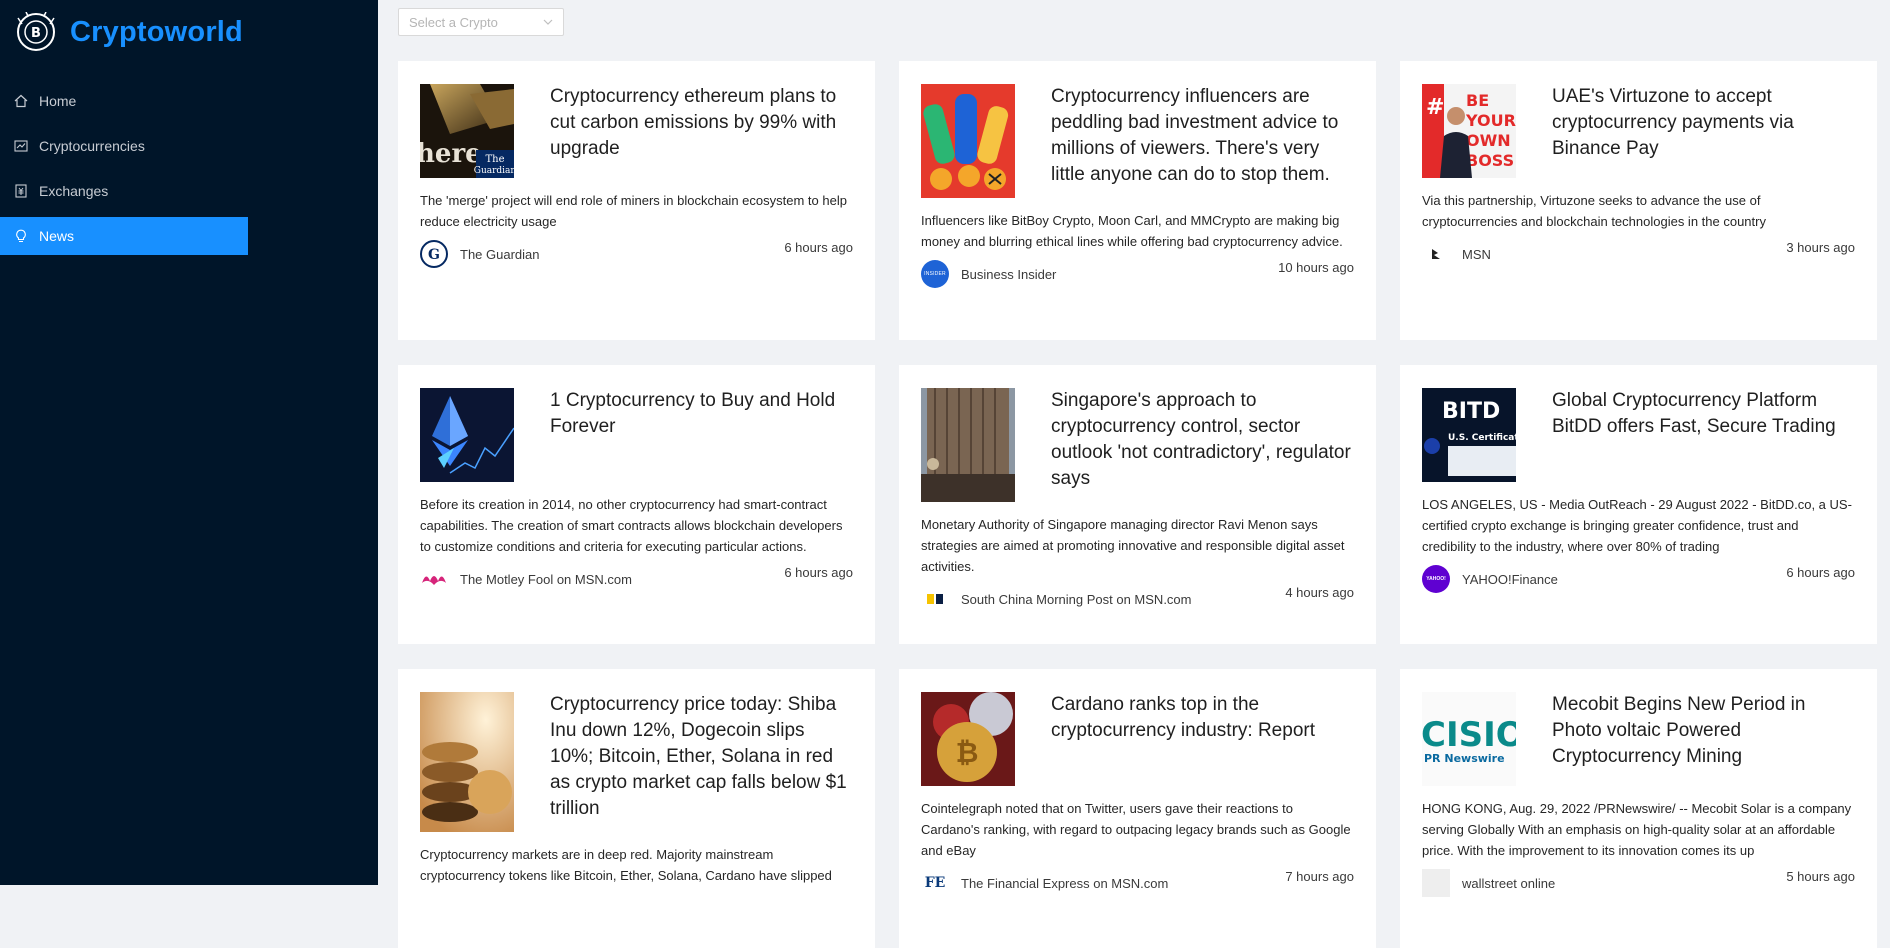 The height and width of the screenshot is (948, 1890). What do you see at coordinates (548, 22) in the screenshot?
I see `chevron-down-icon` at bounding box center [548, 22].